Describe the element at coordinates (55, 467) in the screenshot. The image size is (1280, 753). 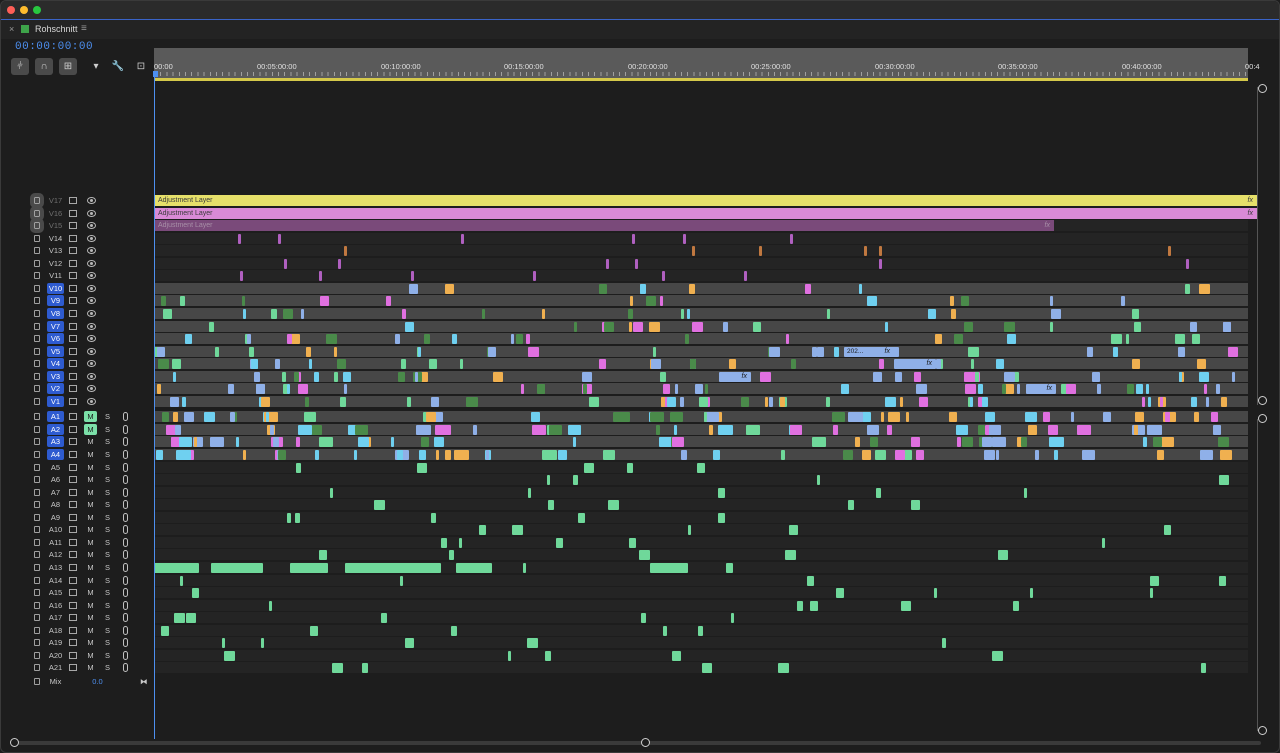
I see `track-name: A5` at that location.